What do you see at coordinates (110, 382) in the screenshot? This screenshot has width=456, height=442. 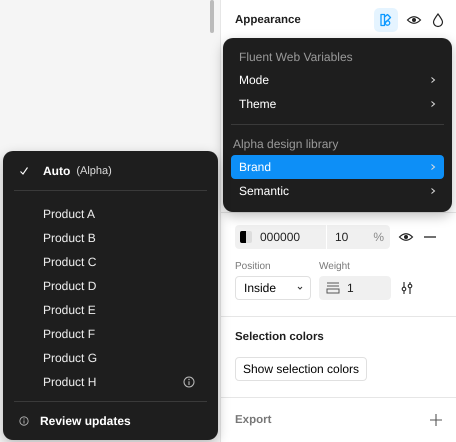 I see `menu-item: Product H` at bounding box center [110, 382].